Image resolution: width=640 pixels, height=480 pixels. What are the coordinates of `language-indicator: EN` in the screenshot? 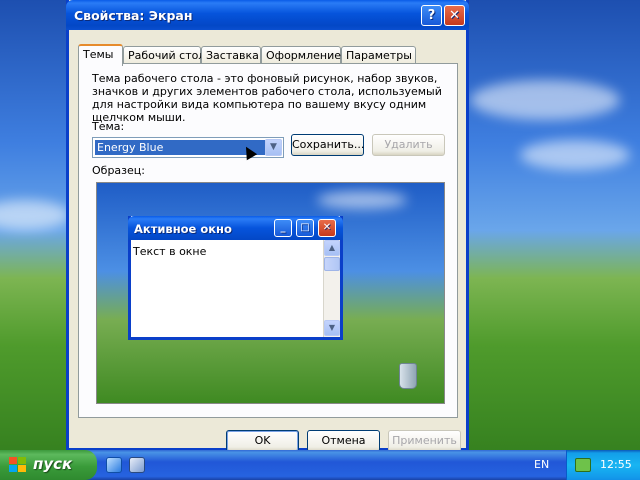 It's located at (541, 464).